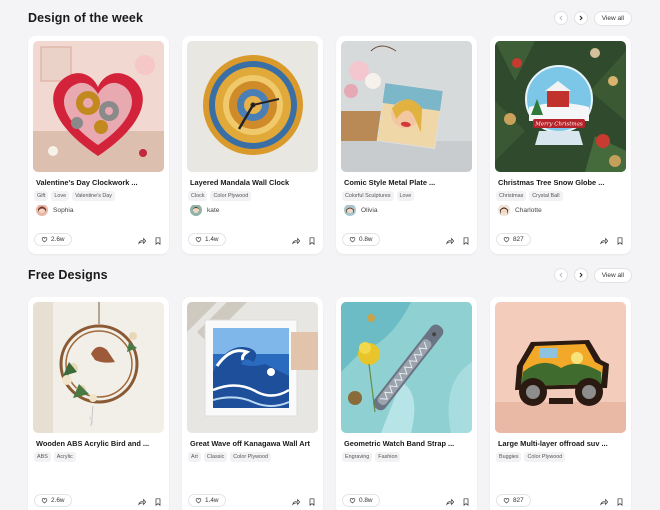 This screenshot has width=660, height=510. What do you see at coordinates (41, 196) in the screenshot?
I see `tag: Gift` at bounding box center [41, 196].